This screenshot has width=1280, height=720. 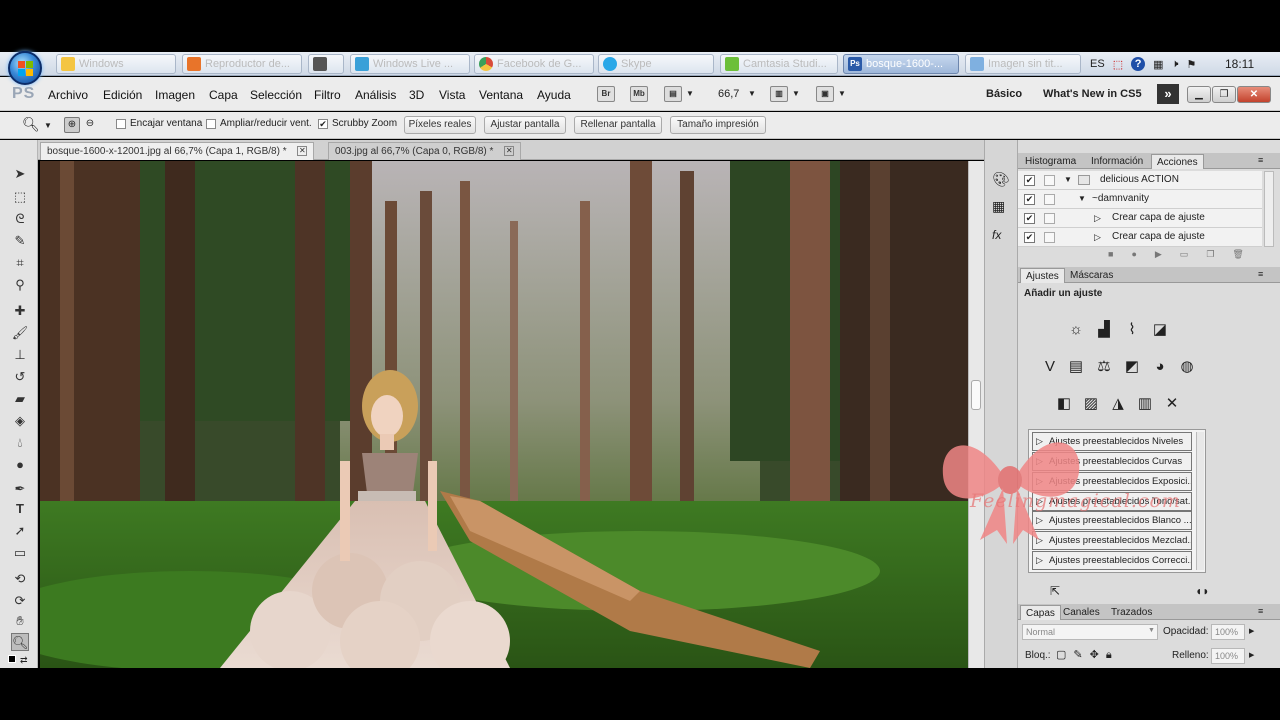 What do you see at coordinates (20, 241) in the screenshot?
I see `quick-selection-tool-icon: ✎` at bounding box center [20, 241].